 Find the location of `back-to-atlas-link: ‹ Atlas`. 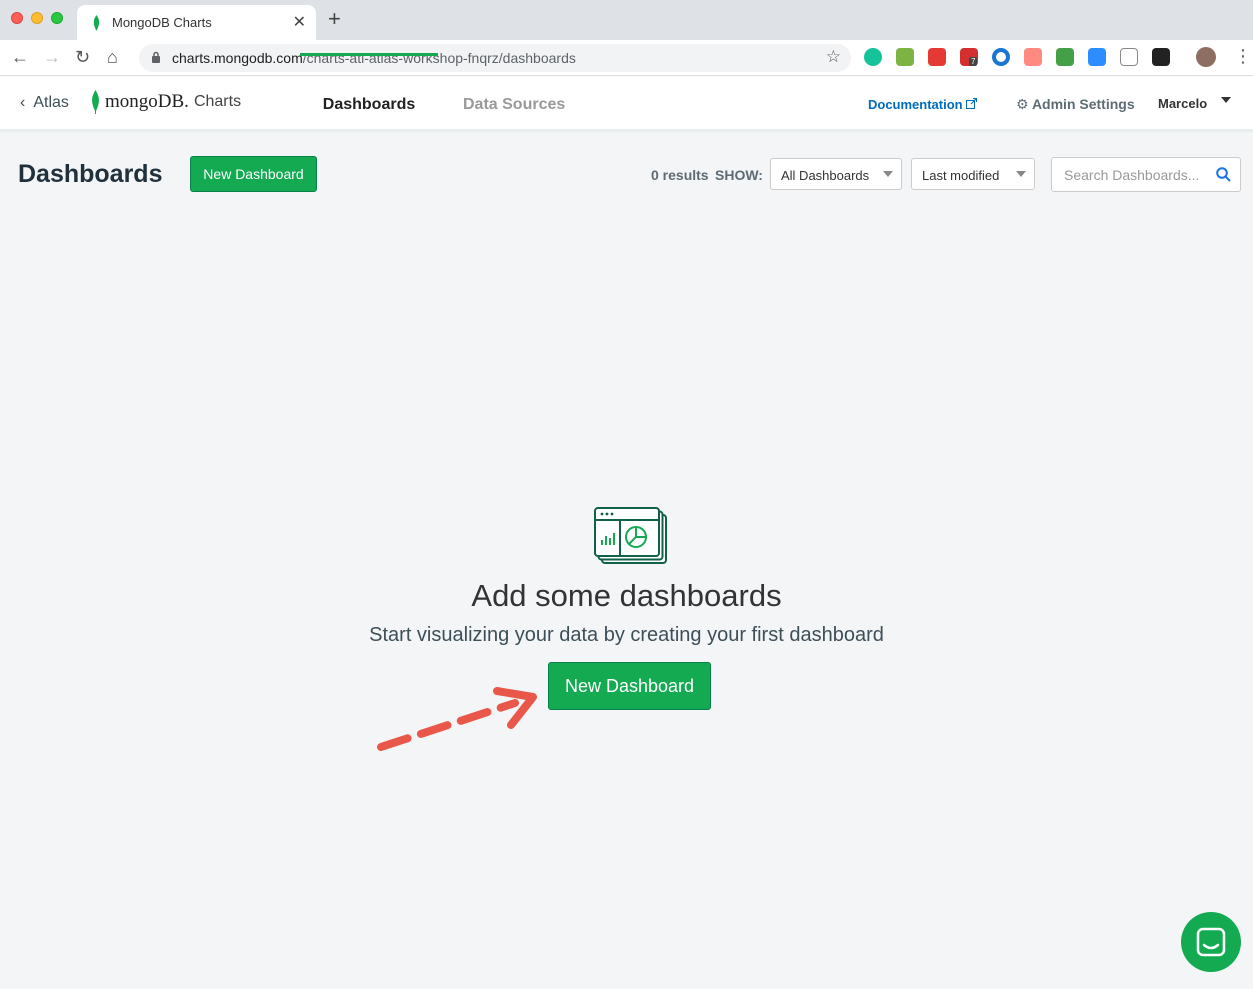

back-to-atlas-link: ‹ Atlas is located at coordinates (44, 103).